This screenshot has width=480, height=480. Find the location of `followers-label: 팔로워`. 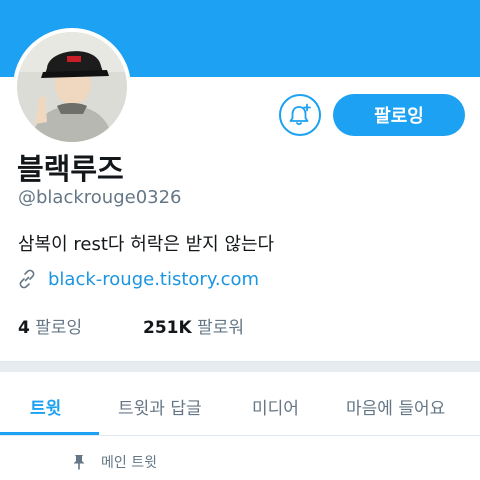

followers-label: 팔로워 is located at coordinates (217, 328).